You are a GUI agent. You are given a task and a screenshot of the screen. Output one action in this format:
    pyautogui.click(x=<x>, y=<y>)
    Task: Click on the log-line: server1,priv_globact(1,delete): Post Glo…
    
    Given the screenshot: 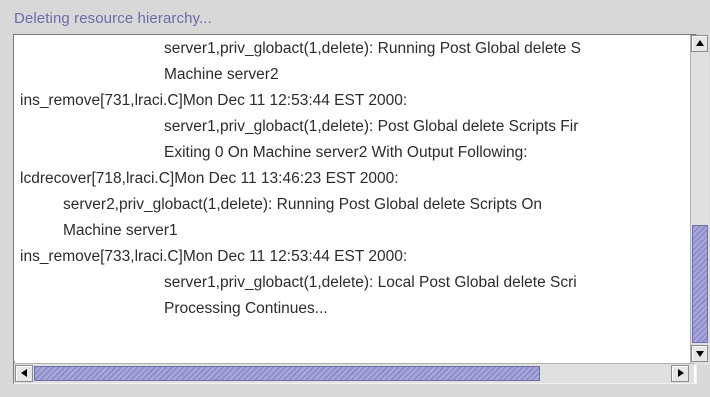 What is the action you would take?
    pyautogui.click(x=371, y=126)
    